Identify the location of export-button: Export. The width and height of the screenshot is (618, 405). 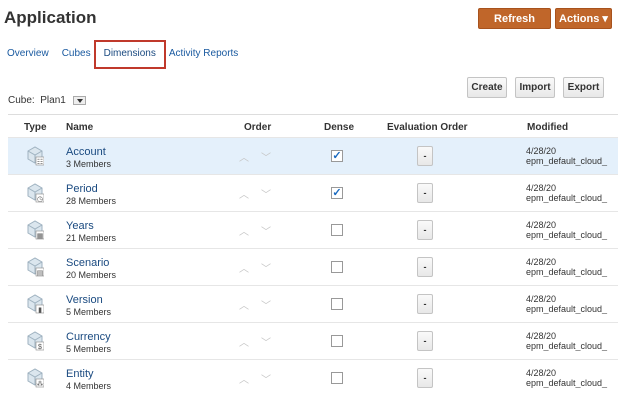
(583, 87).